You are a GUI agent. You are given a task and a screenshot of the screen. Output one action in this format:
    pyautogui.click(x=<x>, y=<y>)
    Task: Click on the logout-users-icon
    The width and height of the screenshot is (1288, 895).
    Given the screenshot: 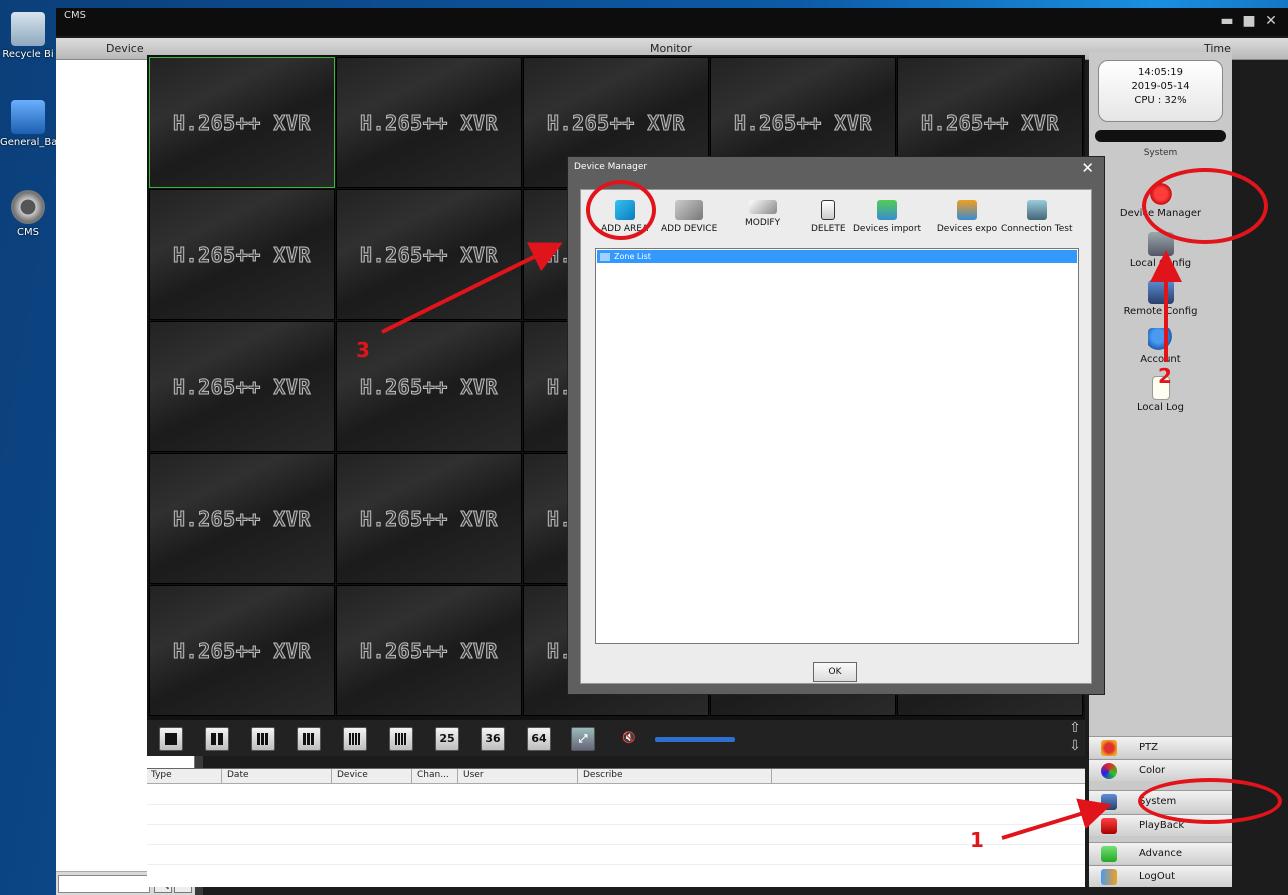 What is the action you would take?
    pyautogui.click(x=1109, y=877)
    